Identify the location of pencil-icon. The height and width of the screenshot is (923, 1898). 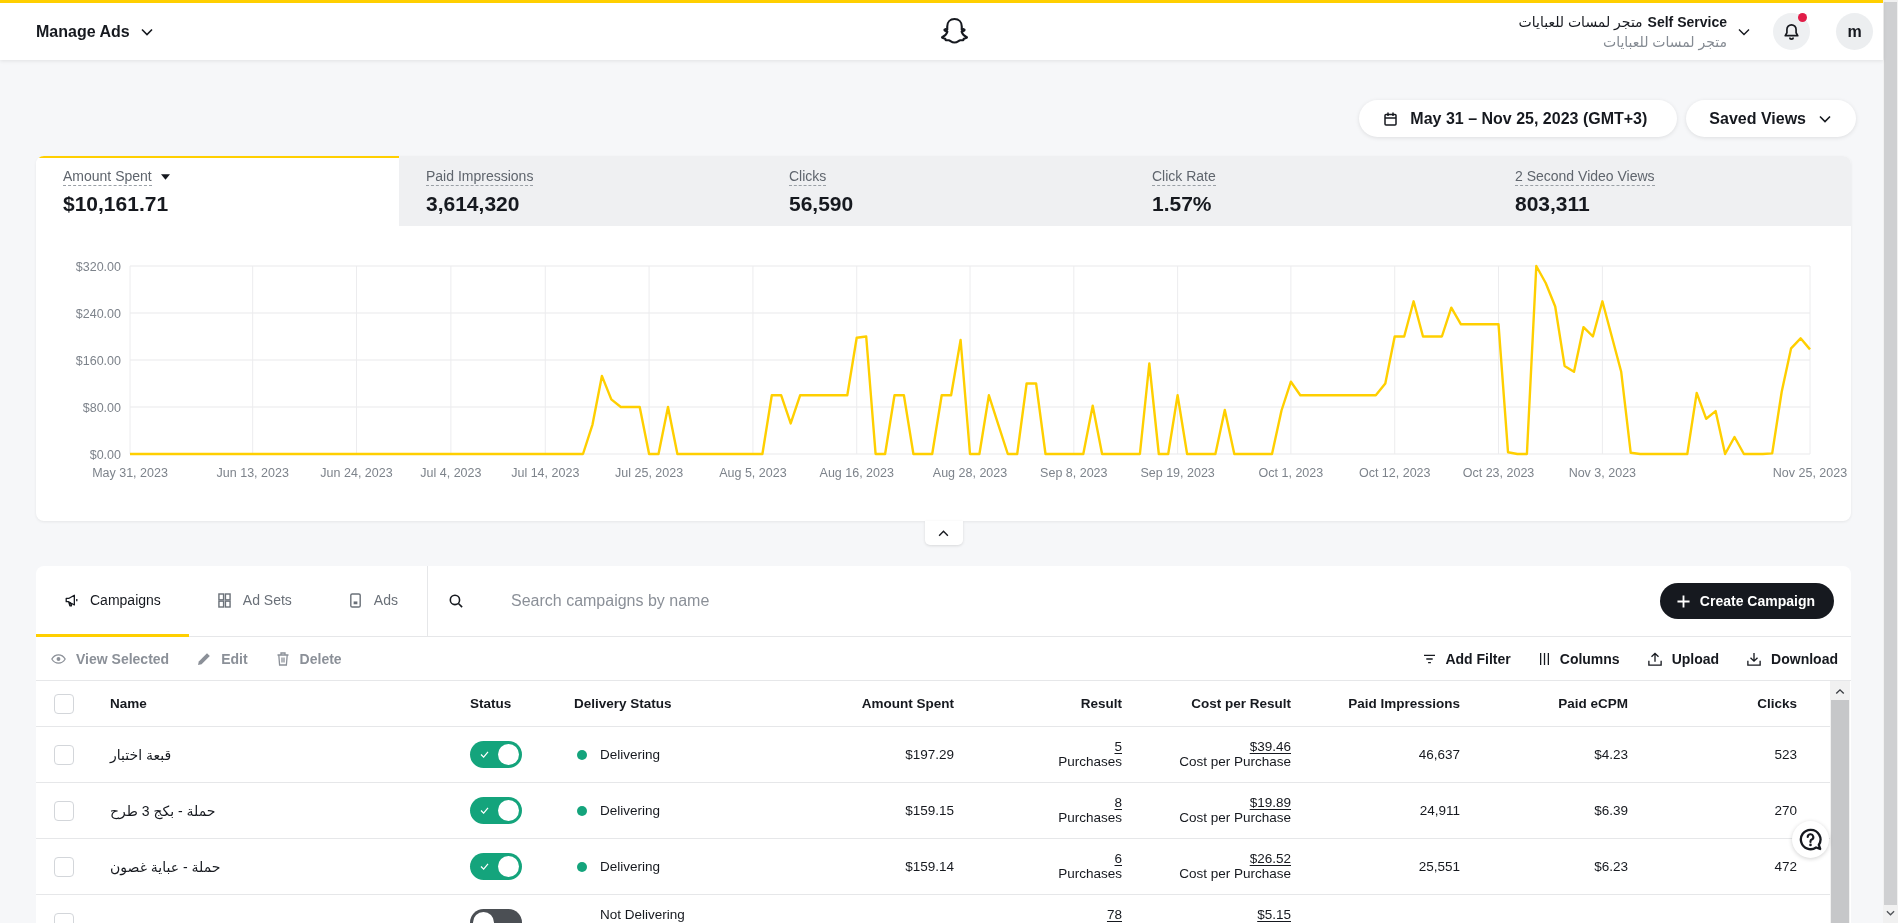
(204, 658).